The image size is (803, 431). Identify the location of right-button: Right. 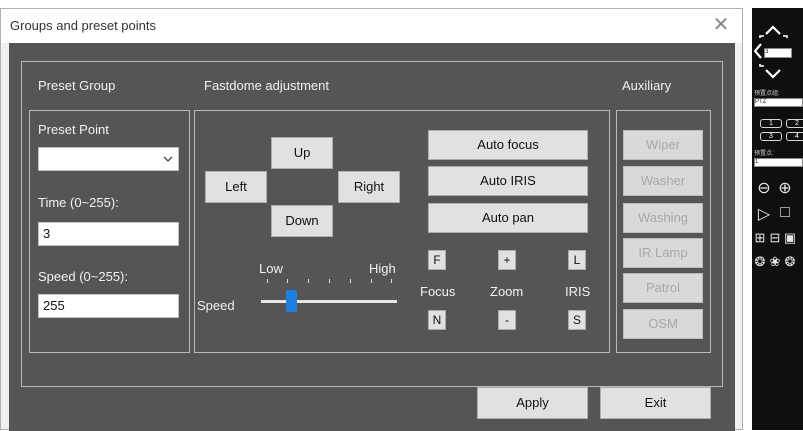
(369, 187).